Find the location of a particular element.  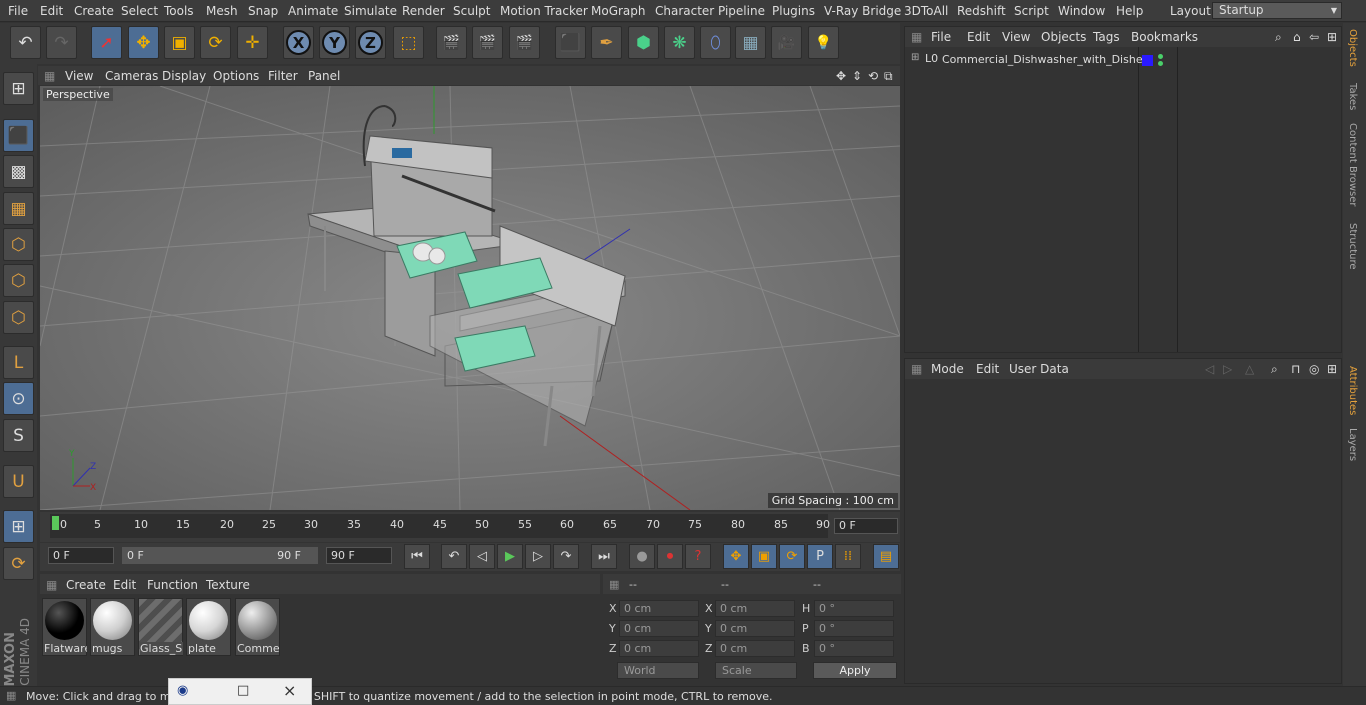

object-menu-file: File is located at coordinates (941, 37).